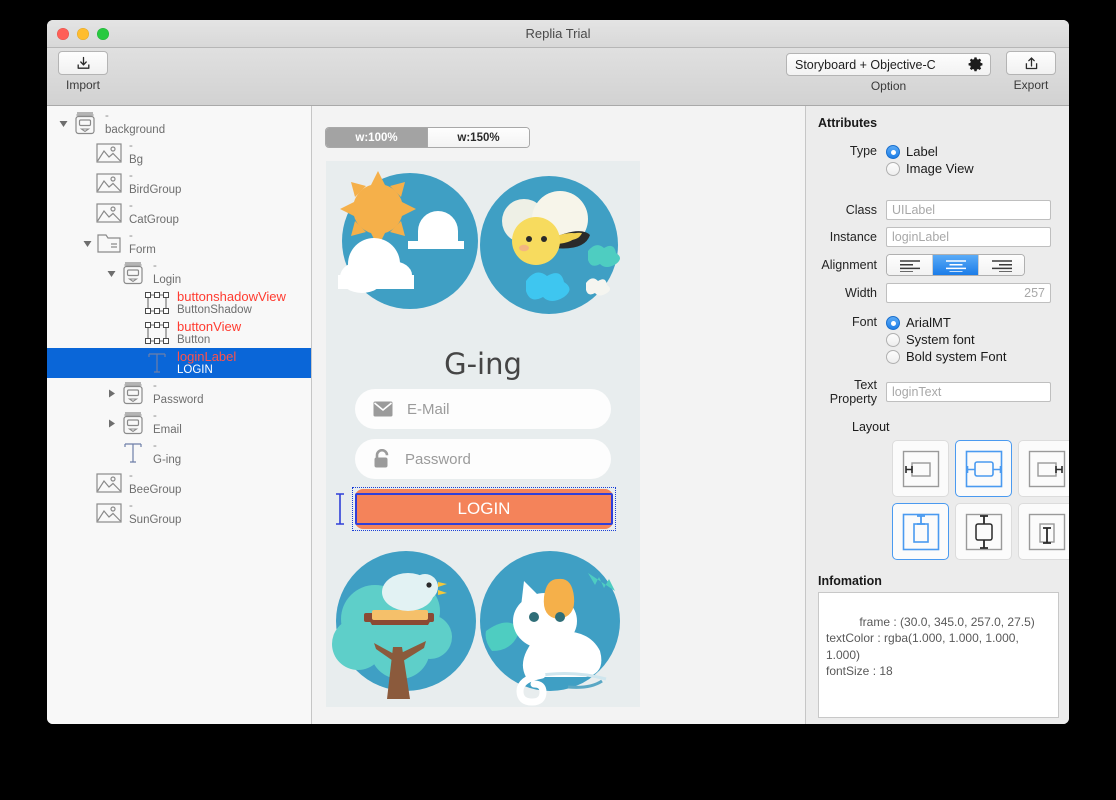 This screenshot has width=1116, height=800. What do you see at coordinates (179, 333) in the screenshot?
I see `tree-row-button: buttonView Button` at bounding box center [179, 333].